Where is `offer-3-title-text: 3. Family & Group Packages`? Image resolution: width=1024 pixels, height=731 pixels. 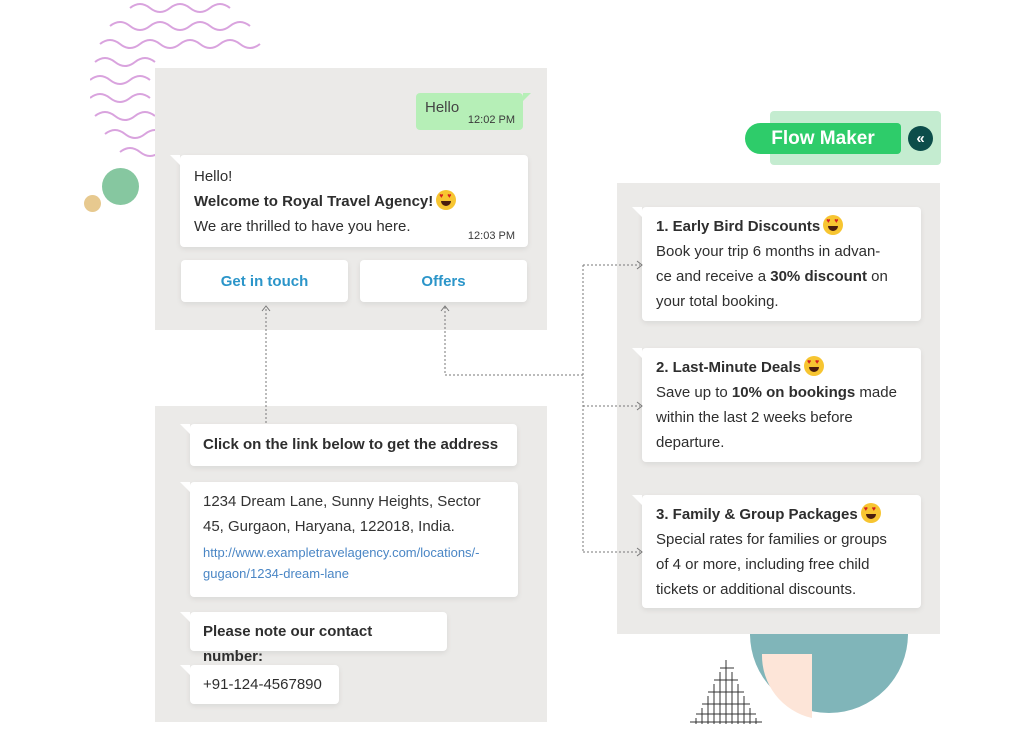 offer-3-title-text: 3. Family & Group Packages is located at coordinates (757, 514).